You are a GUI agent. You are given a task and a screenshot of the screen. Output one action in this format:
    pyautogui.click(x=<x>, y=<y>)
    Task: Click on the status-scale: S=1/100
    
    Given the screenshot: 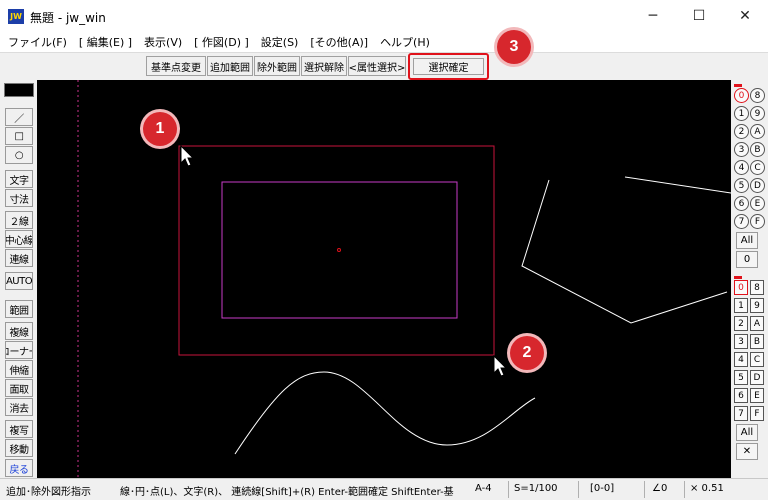 What is the action you would take?
    pyautogui.click(x=544, y=488)
    